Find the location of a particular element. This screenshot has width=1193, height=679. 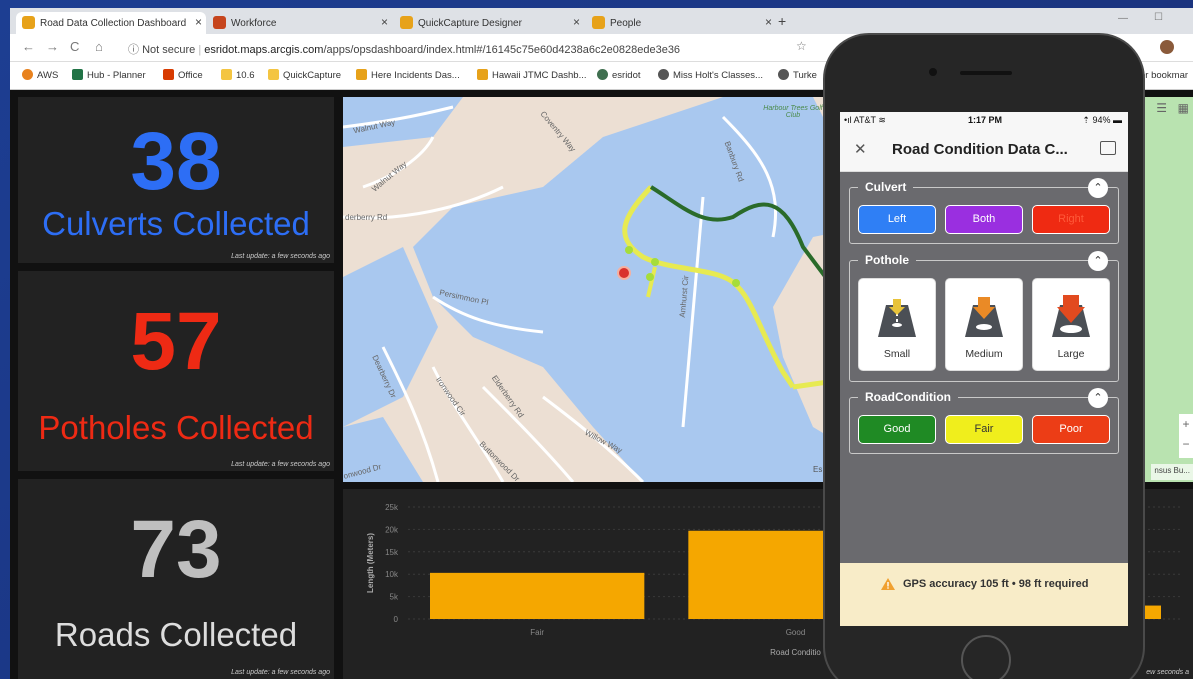

condition-poor-button: Poor is located at coordinates (1071, 429).